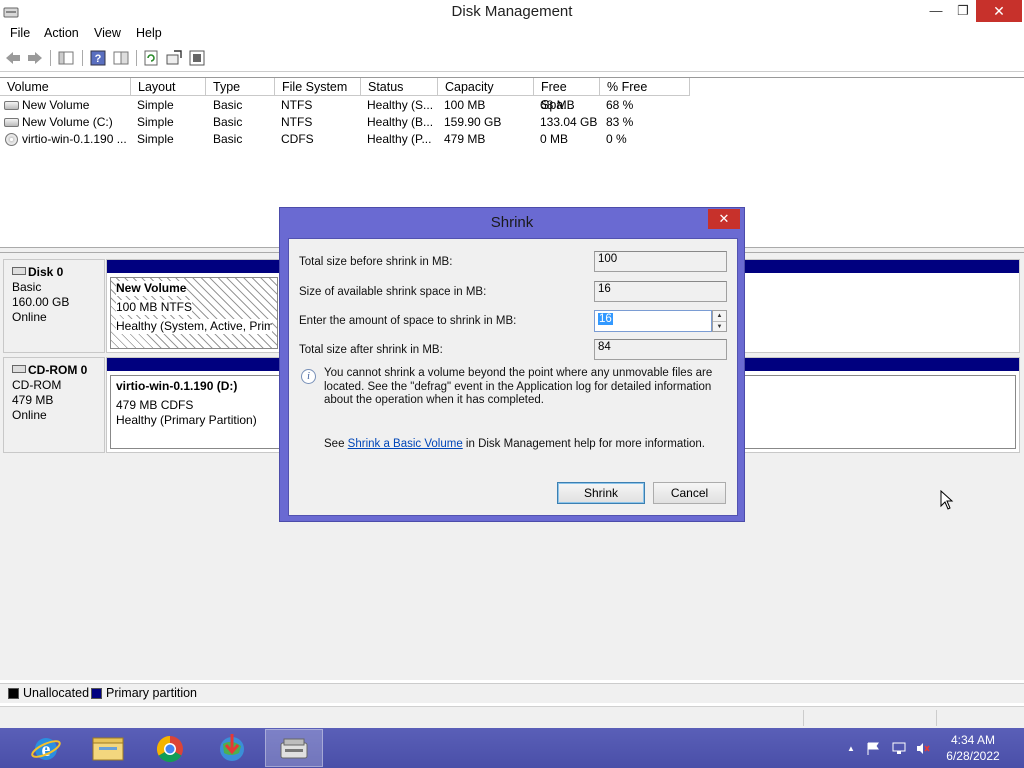 This screenshot has width=1024, height=768. Describe the element at coordinates (605, 319) in the screenshot. I see `shrink-amount-value: 16` at that location.